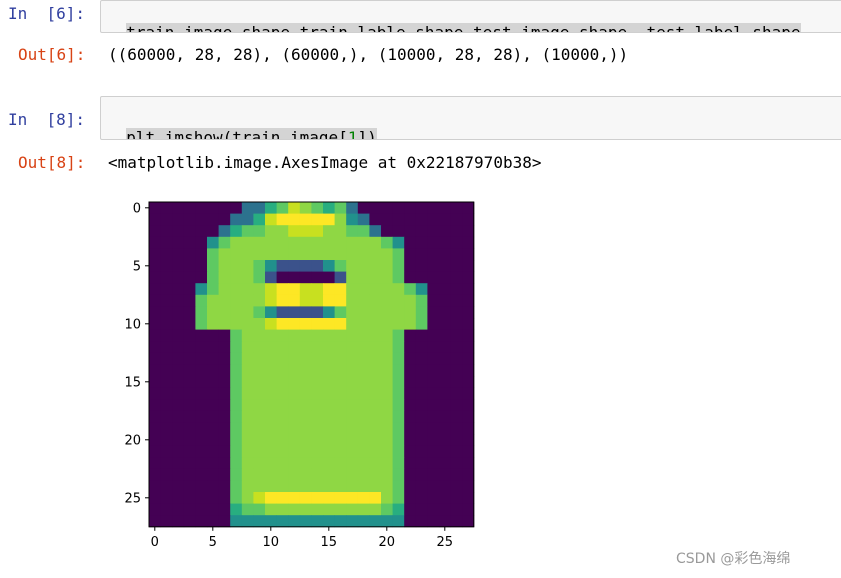 This screenshot has height=578, width=841. What do you see at coordinates (367, 134) in the screenshot?
I see `cell-8-code-suffix: ])` at bounding box center [367, 134].